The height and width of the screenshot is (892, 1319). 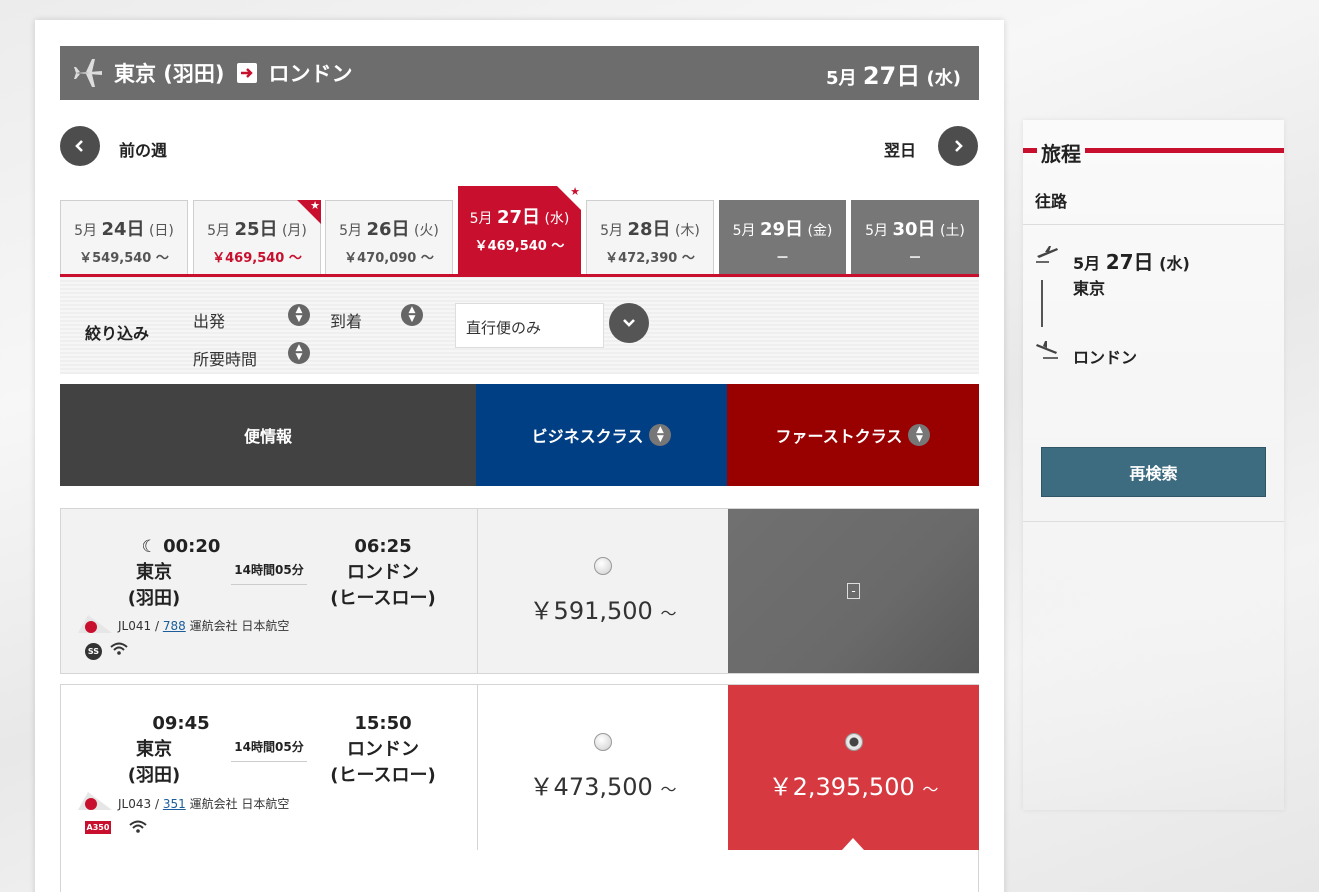 I want to click on chevron-down-icon, so click(x=629, y=323).